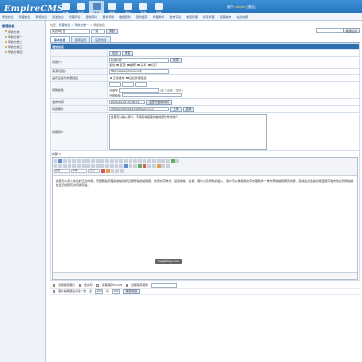  What do you see at coordinates (22, 52) in the screenshot?
I see `sidebar-item: 导航分类四` at bounding box center [22, 52].